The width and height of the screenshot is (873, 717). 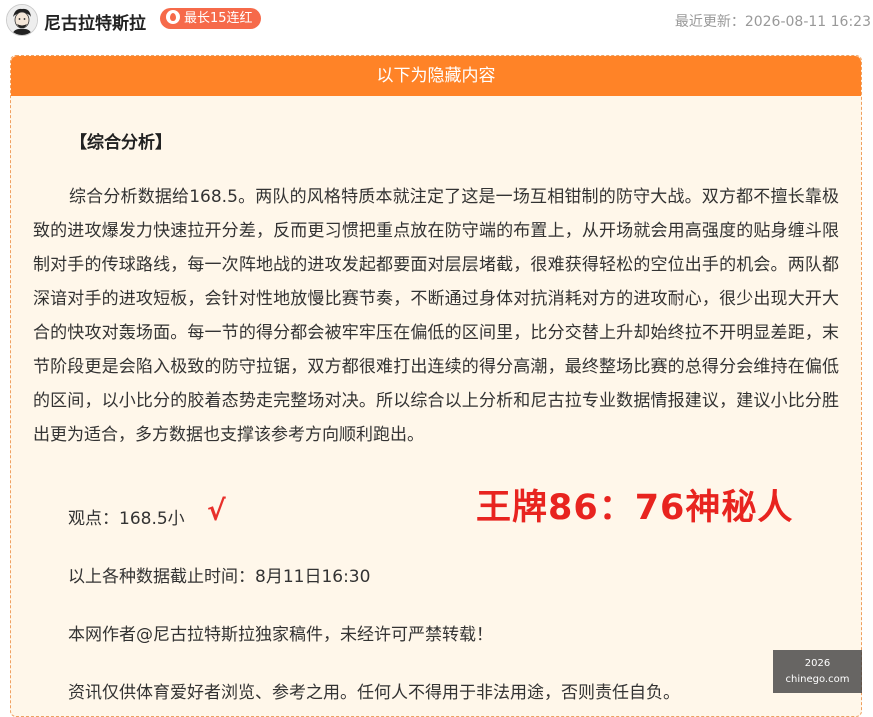 I want to click on viewpoint-line: 观点：168.5小, so click(x=126, y=519).